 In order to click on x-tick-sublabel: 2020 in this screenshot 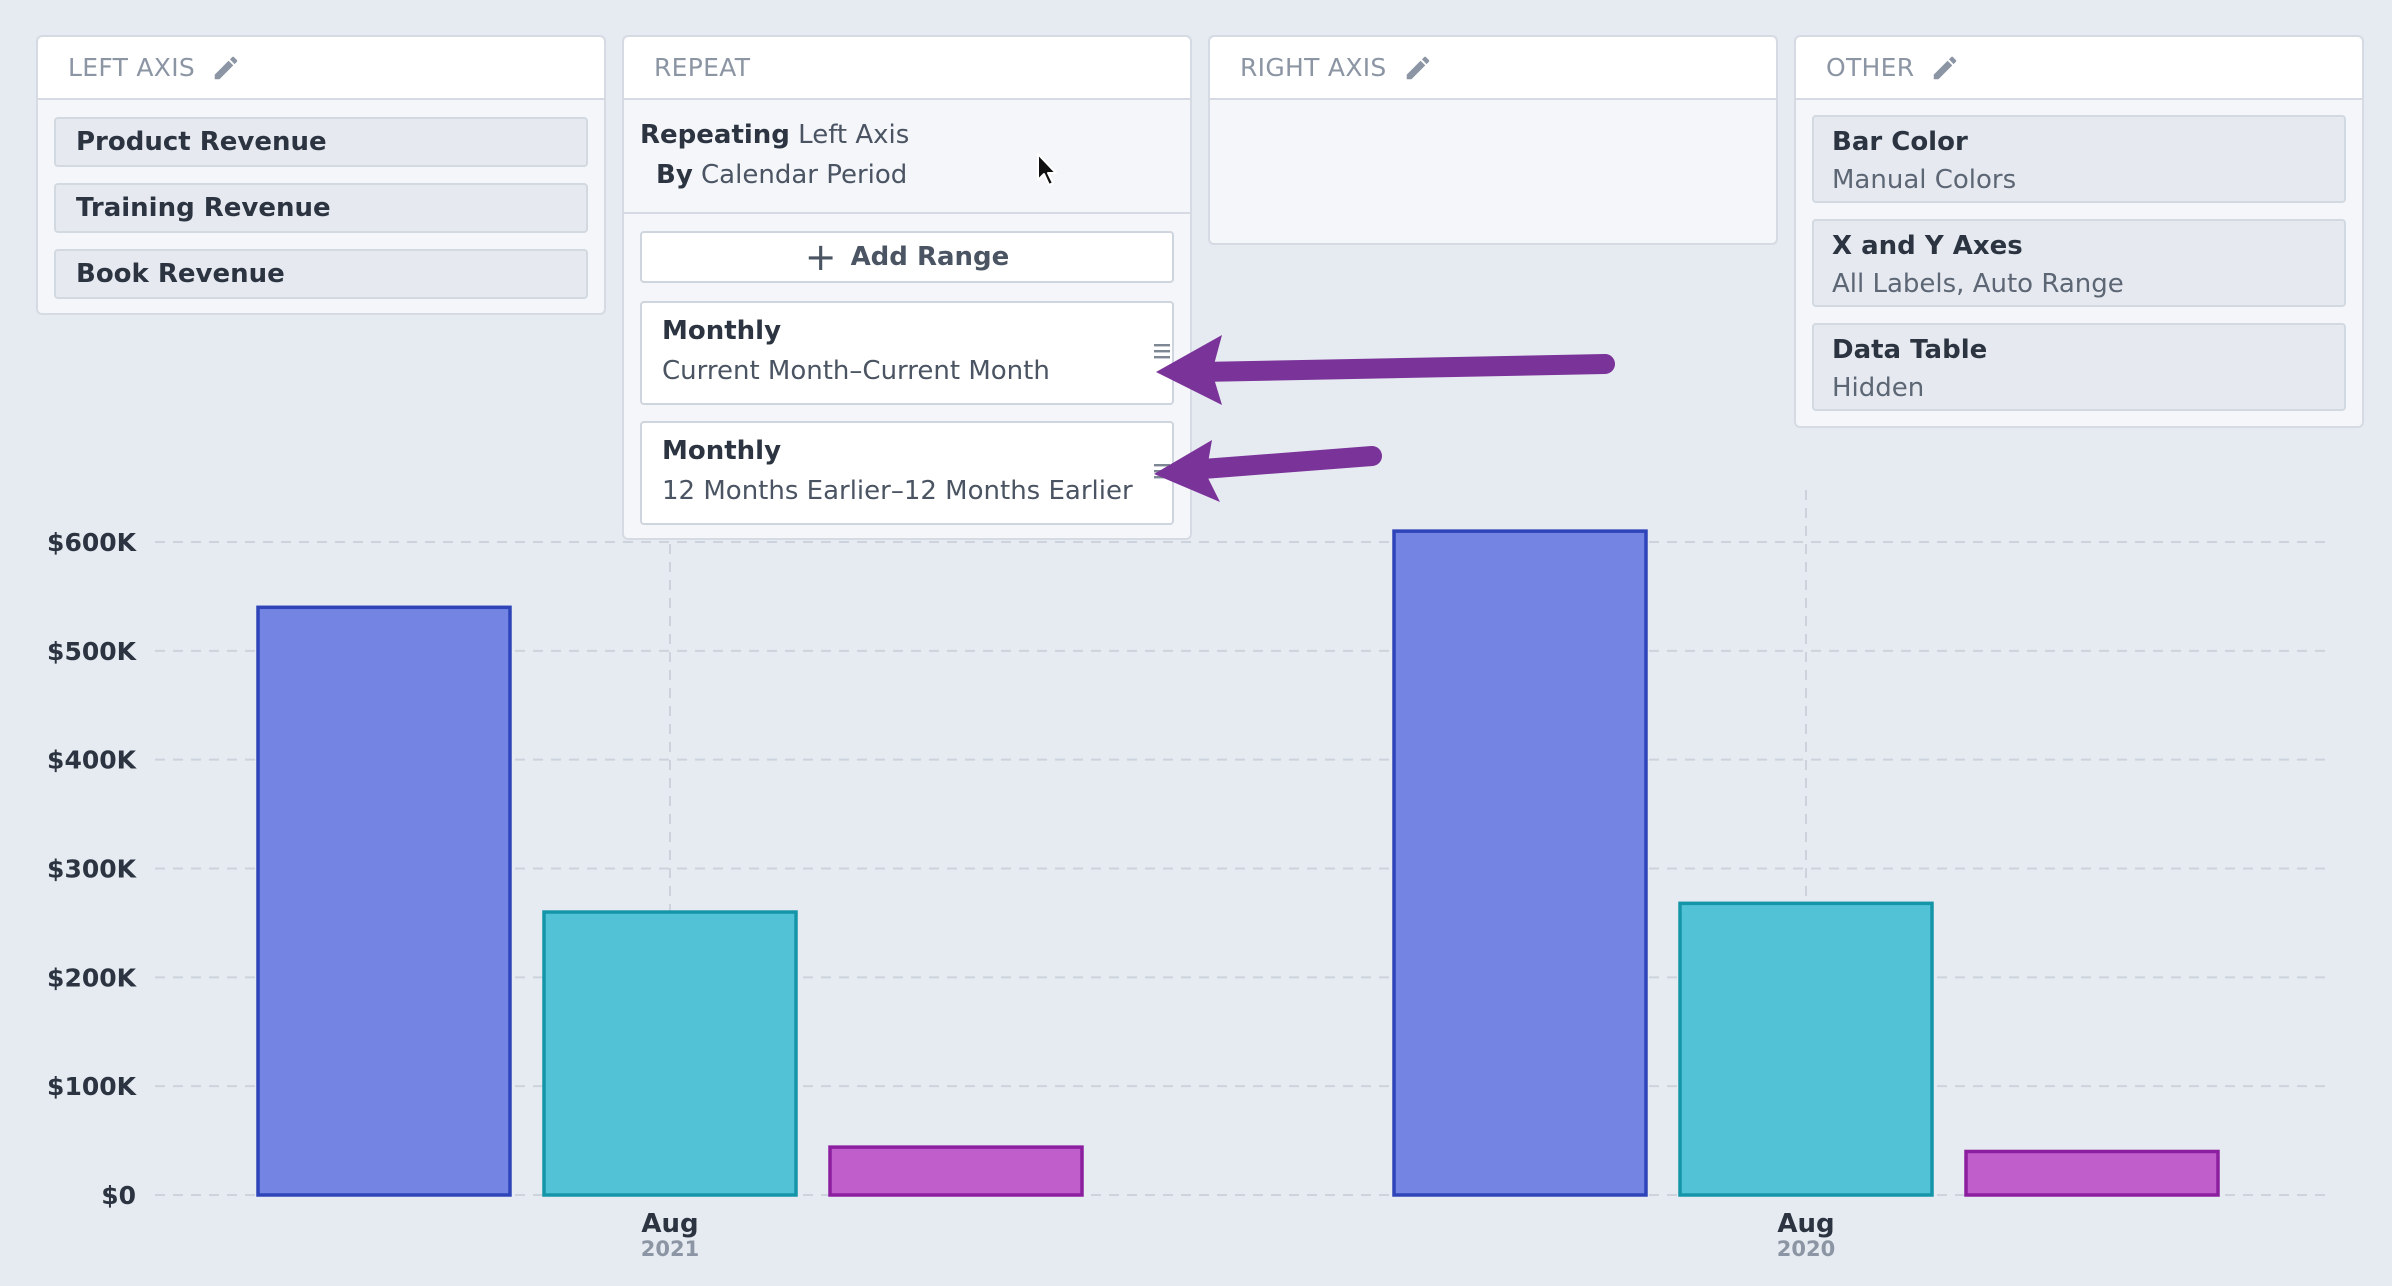, I will do `click(1806, 1249)`.